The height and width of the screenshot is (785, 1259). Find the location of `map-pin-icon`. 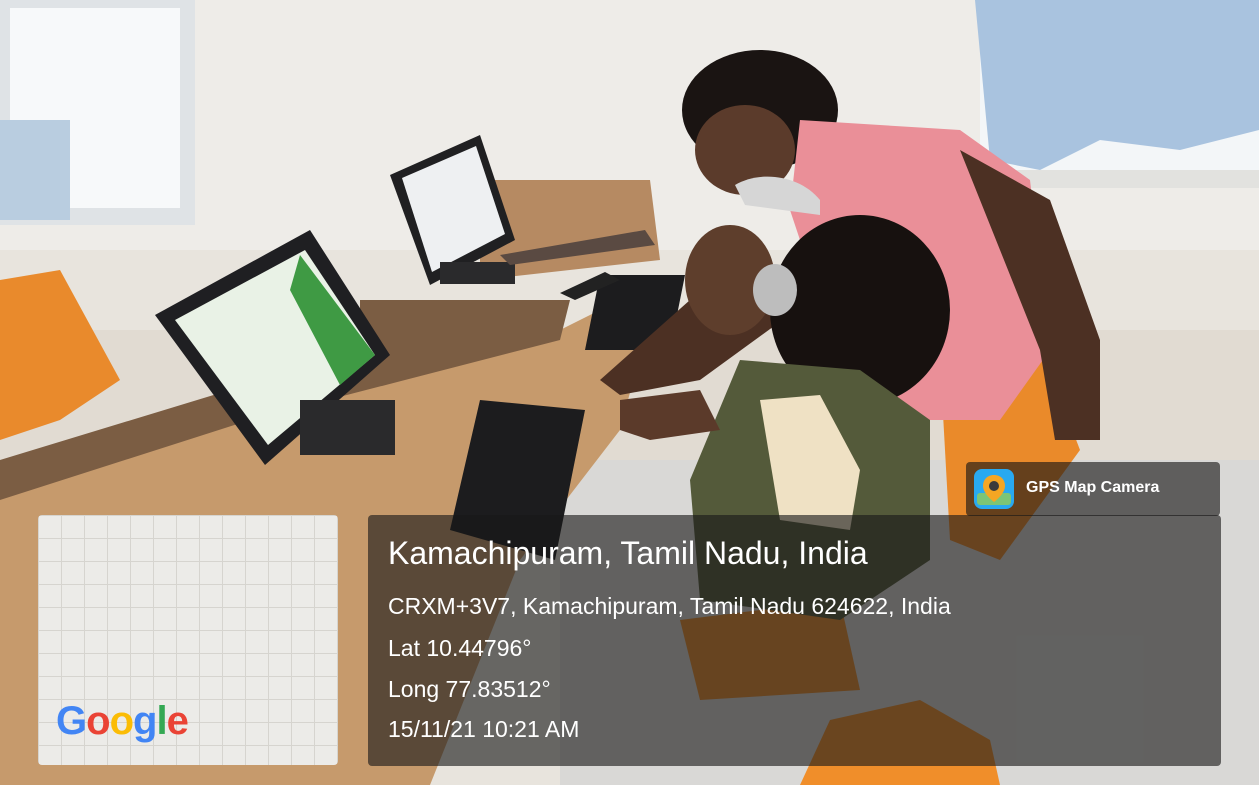

map-pin-icon is located at coordinates (994, 489).